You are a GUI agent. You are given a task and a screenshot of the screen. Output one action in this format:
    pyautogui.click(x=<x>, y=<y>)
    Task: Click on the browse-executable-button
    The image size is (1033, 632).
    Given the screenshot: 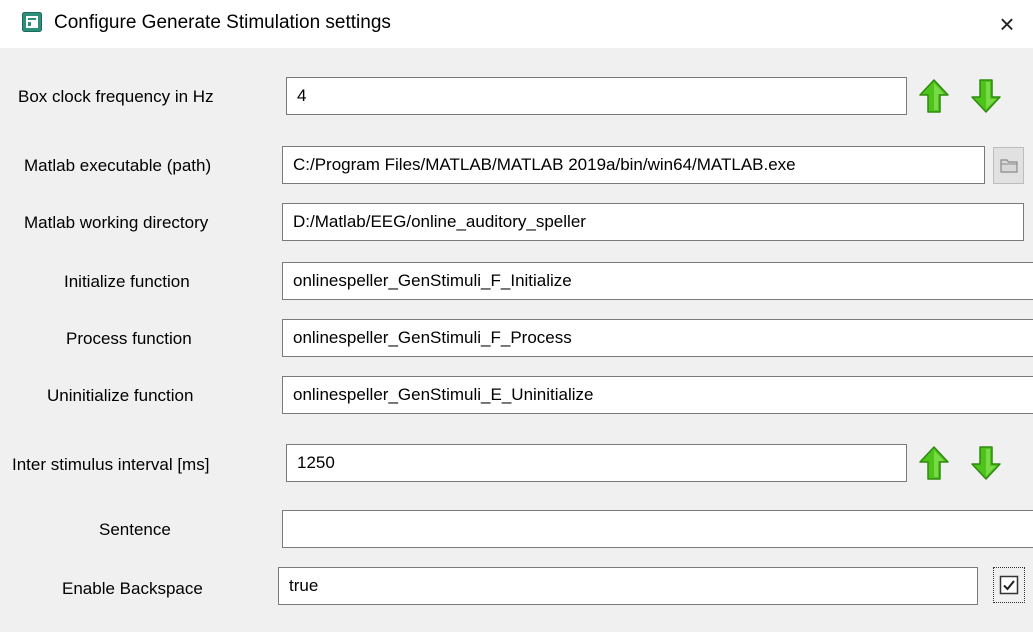 What is the action you would take?
    pyautogui.click(x=1008, y=165)
    